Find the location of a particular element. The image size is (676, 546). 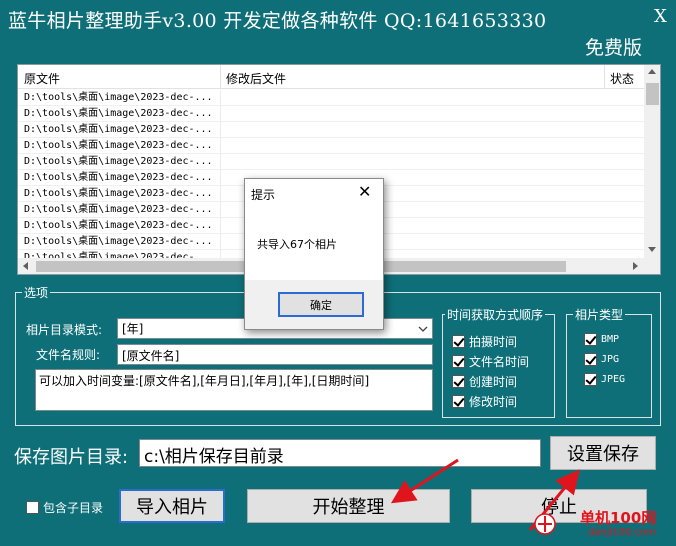

checkbox-label: 文件名时间 is located at coordinates (499, 362).